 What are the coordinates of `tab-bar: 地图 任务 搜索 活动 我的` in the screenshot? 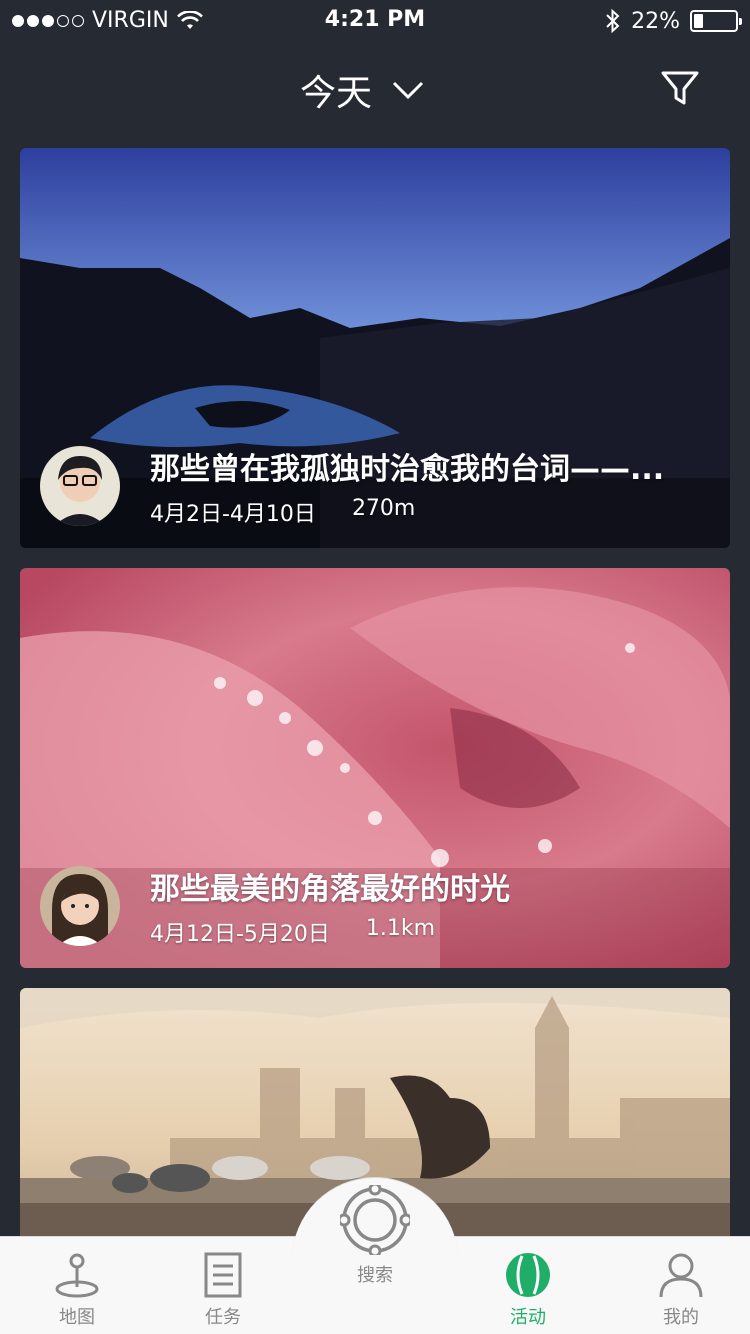 It's located at (375, 1255).